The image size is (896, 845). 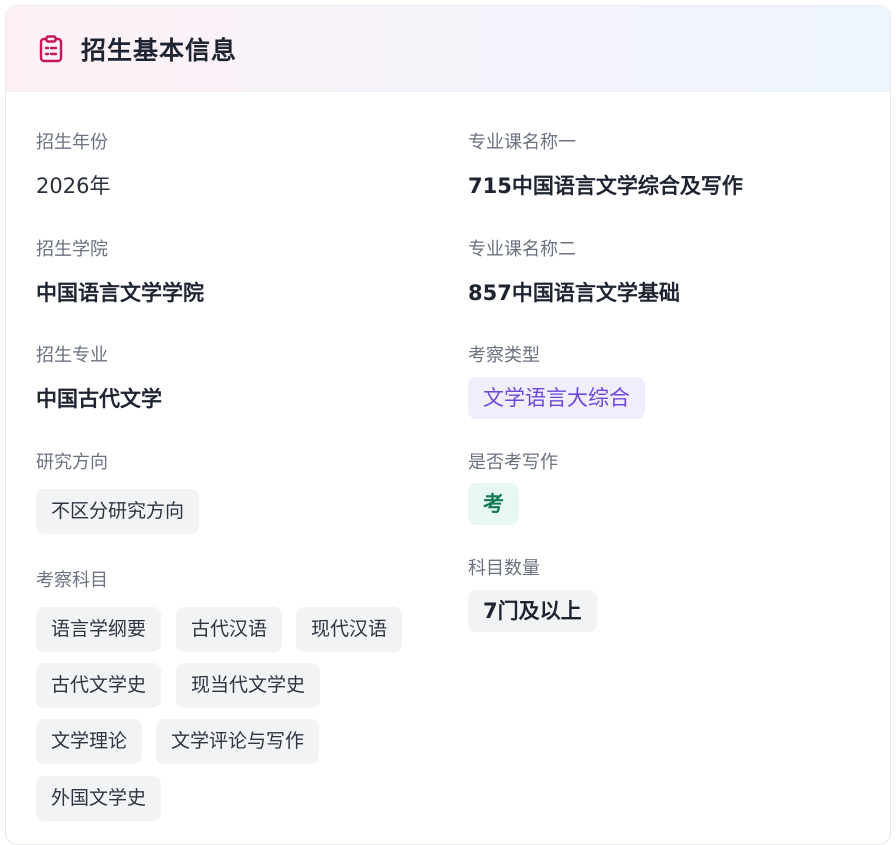 I want to click on course1-label: 专业课名称一, so click(x=522, y=142).